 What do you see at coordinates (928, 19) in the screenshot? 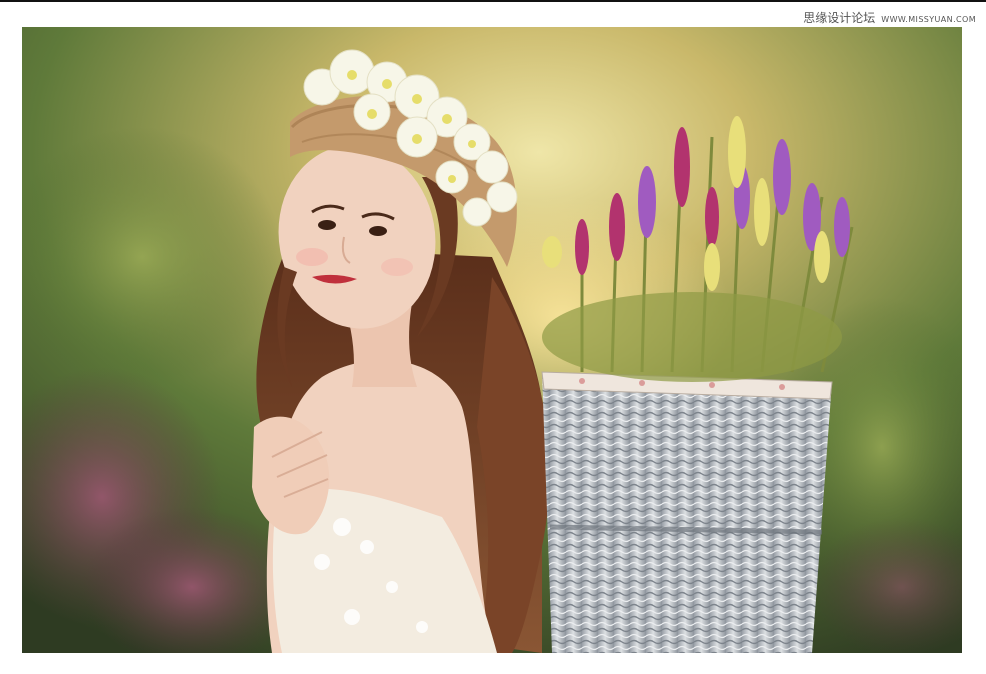
I see `watermark-url: WWW.MISSYUAN.COM` at bounding box center [928, 19].